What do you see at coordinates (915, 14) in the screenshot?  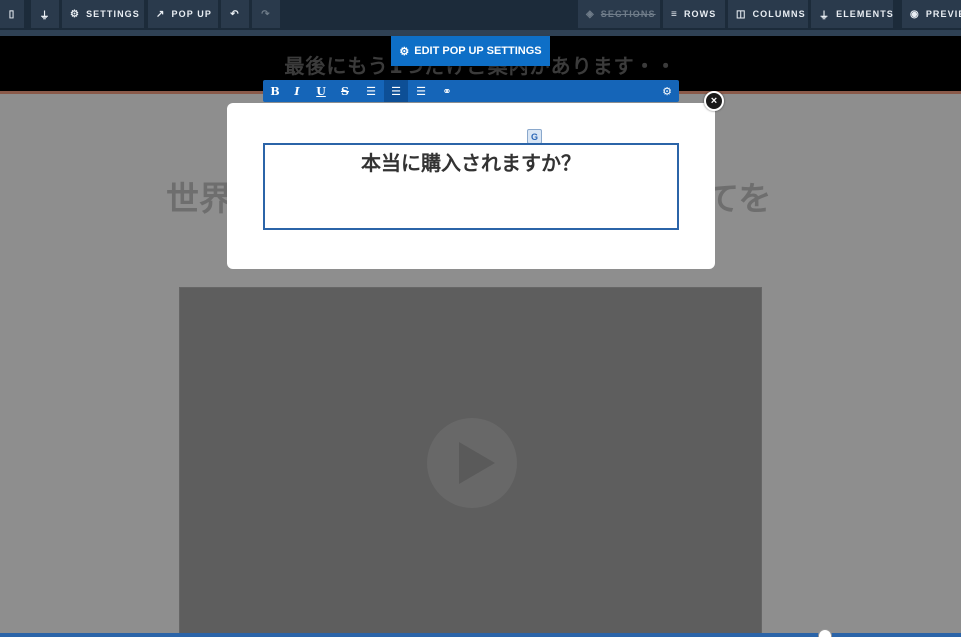 I see `eye-icon: ◉` at bounding box center [915, 14].